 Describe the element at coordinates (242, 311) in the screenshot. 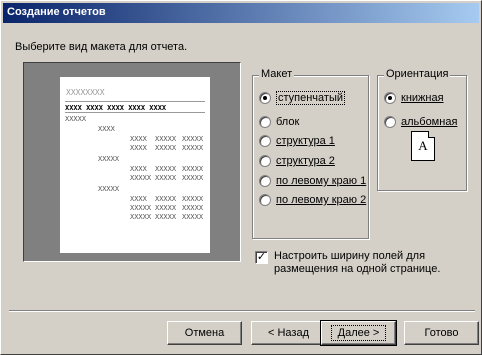

I see `separator-line` at that location.